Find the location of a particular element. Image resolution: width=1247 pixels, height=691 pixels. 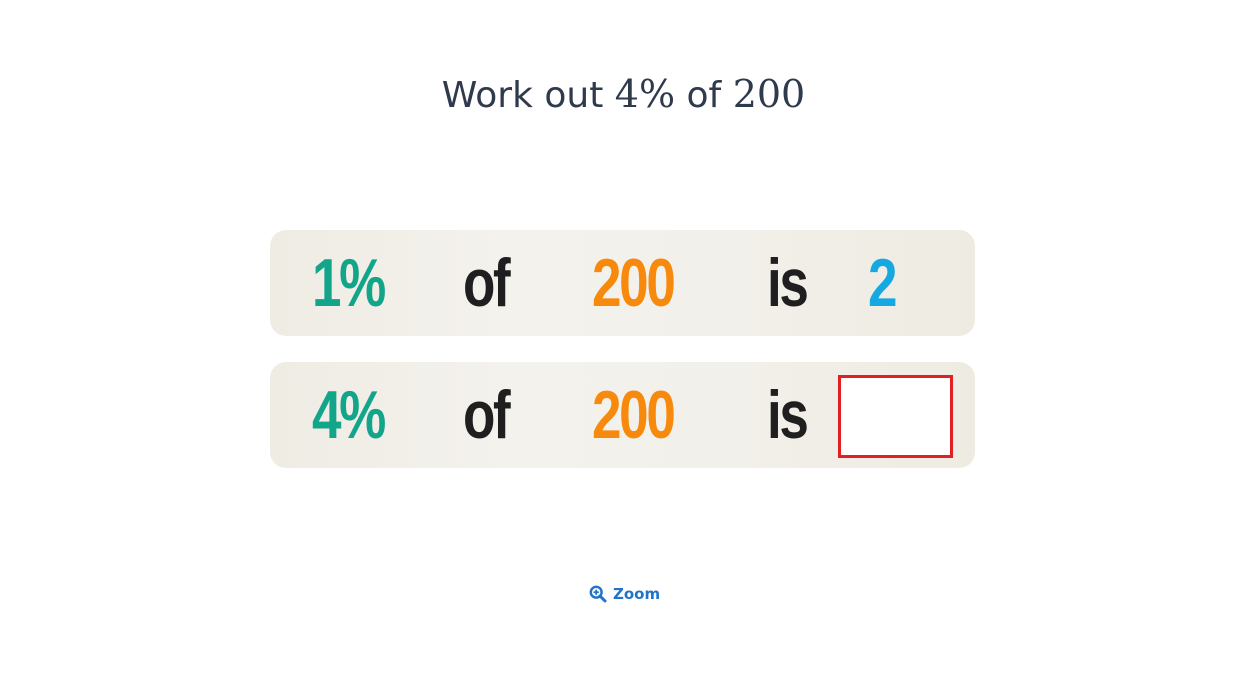

zoom-in-icon is located at coordinates (598, 594).